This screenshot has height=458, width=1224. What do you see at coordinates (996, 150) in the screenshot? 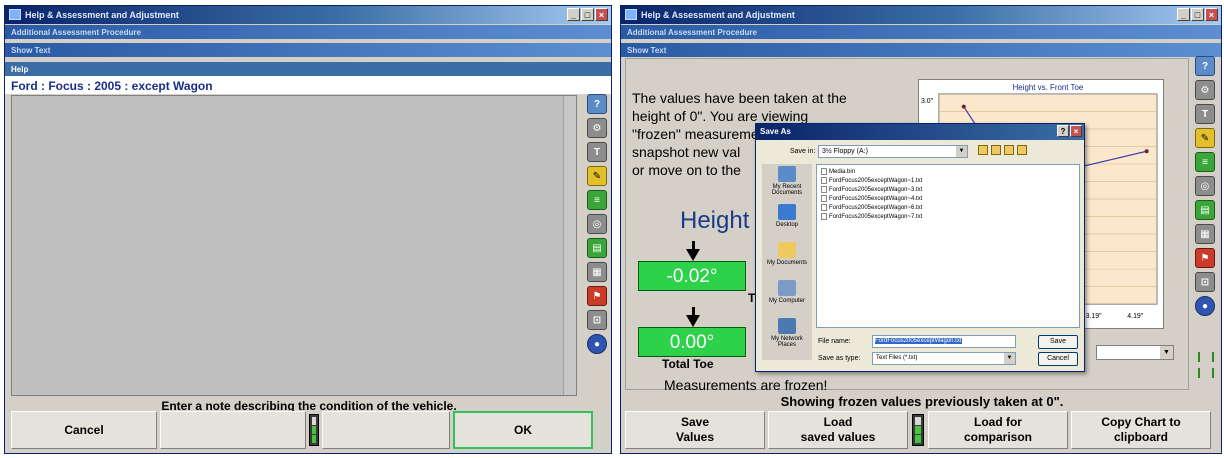
I see `up-folder-icon` at bounding box center [996, 150].